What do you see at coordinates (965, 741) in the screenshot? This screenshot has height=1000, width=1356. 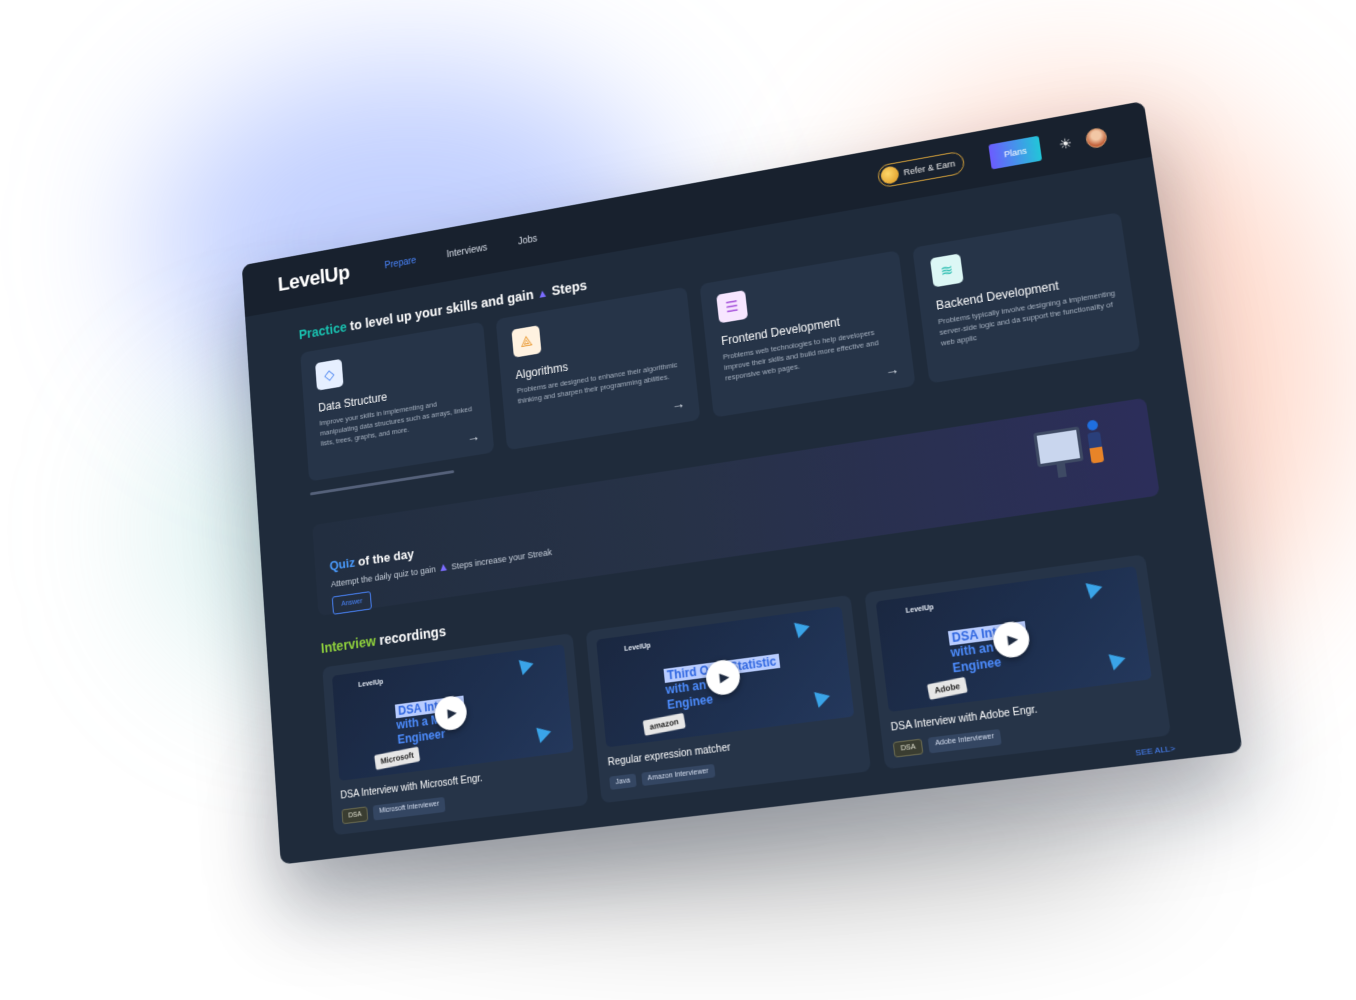 I see `tag: Adobe Interviewer` at bounding box center [965, 741].